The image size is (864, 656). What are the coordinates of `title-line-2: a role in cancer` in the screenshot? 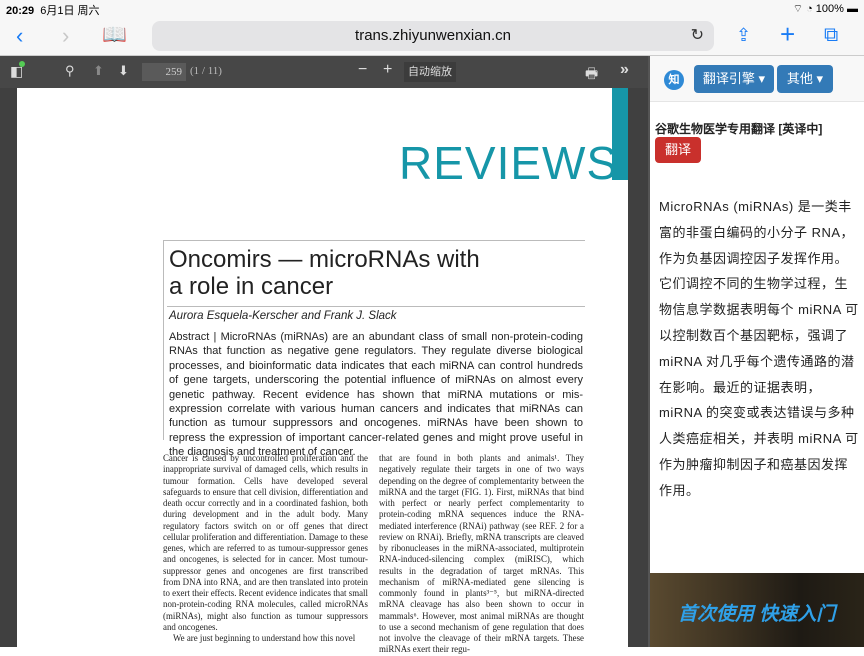 It's located at (251, 286).